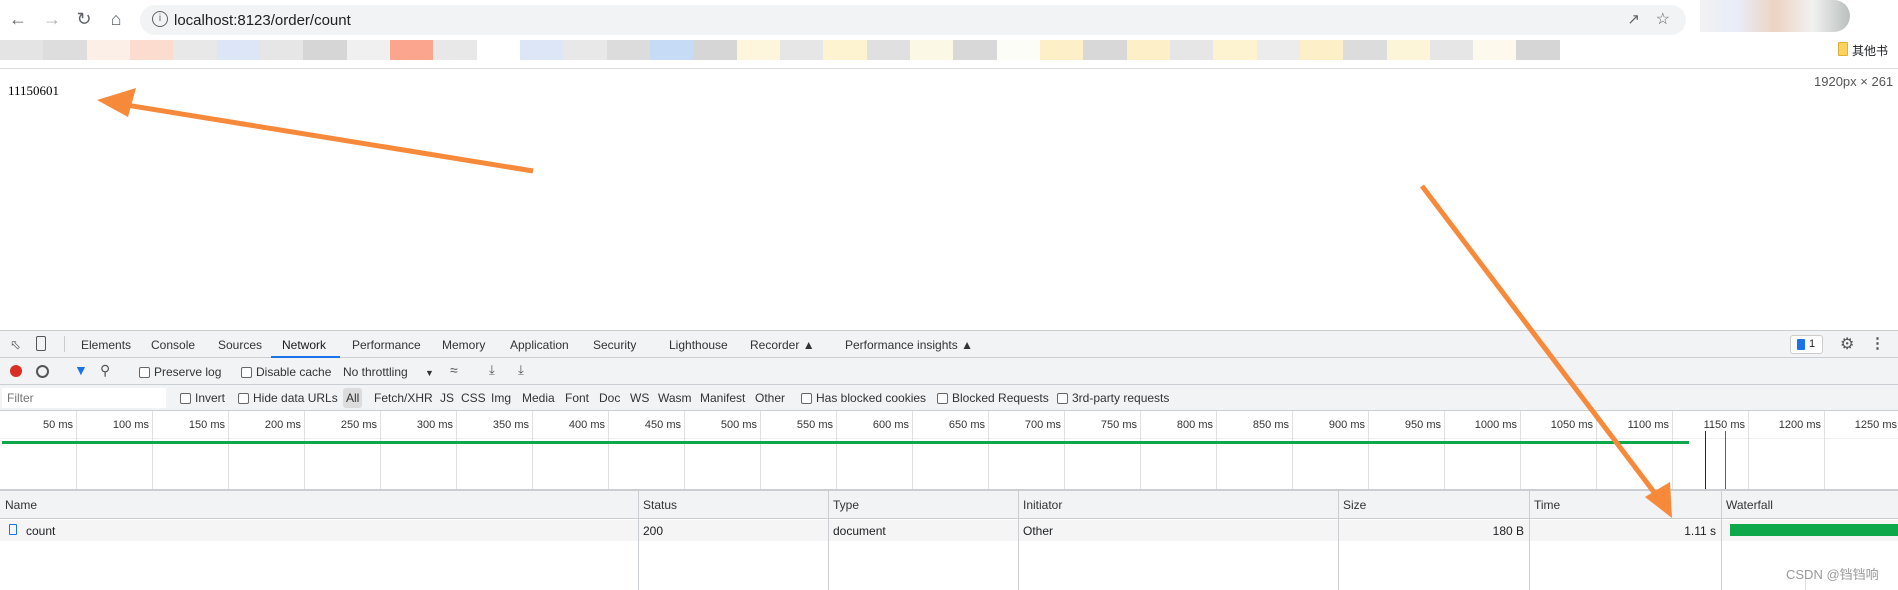  I want to click on timeline-tick-label: 1150 ms, so click(1724, 425).